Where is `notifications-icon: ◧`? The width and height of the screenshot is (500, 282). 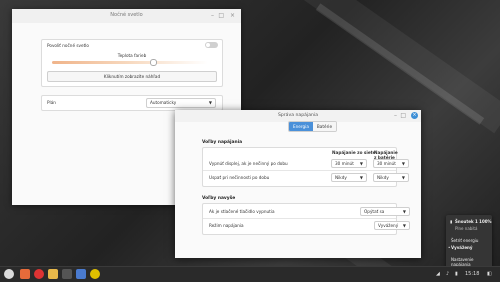 notifications-icon: ◧ is located at coordinates (489, 274).